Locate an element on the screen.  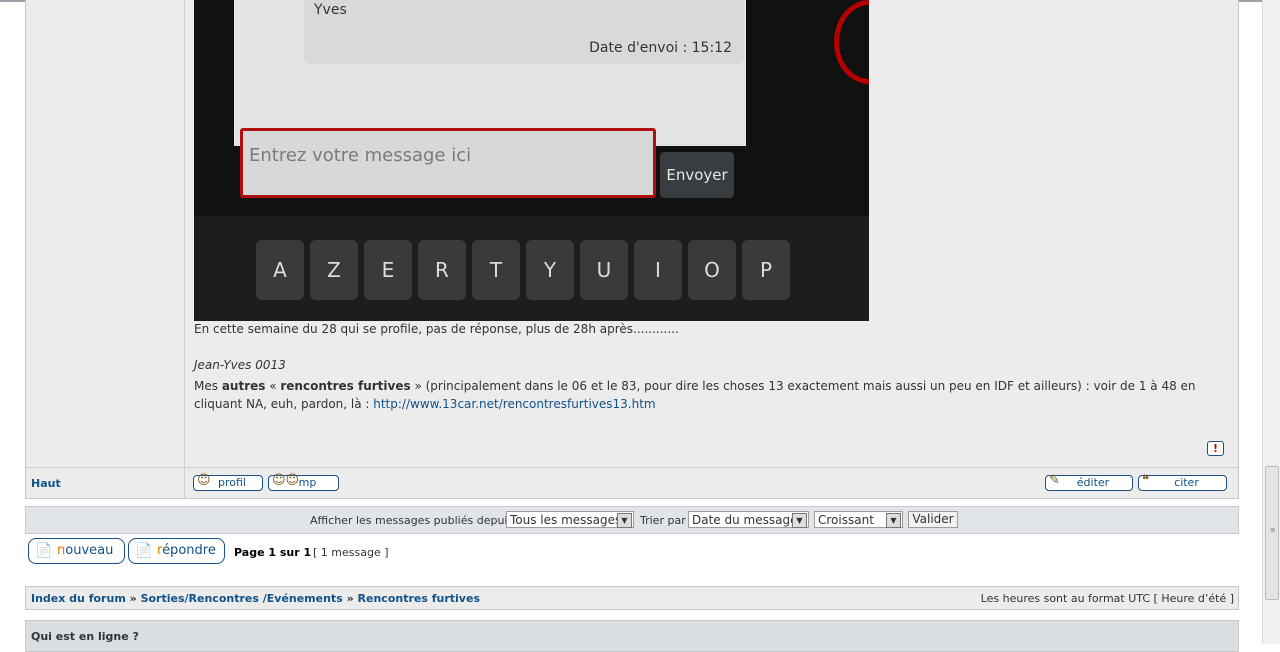
new-topic-label: nouveau is located at coordinates (85, 551).